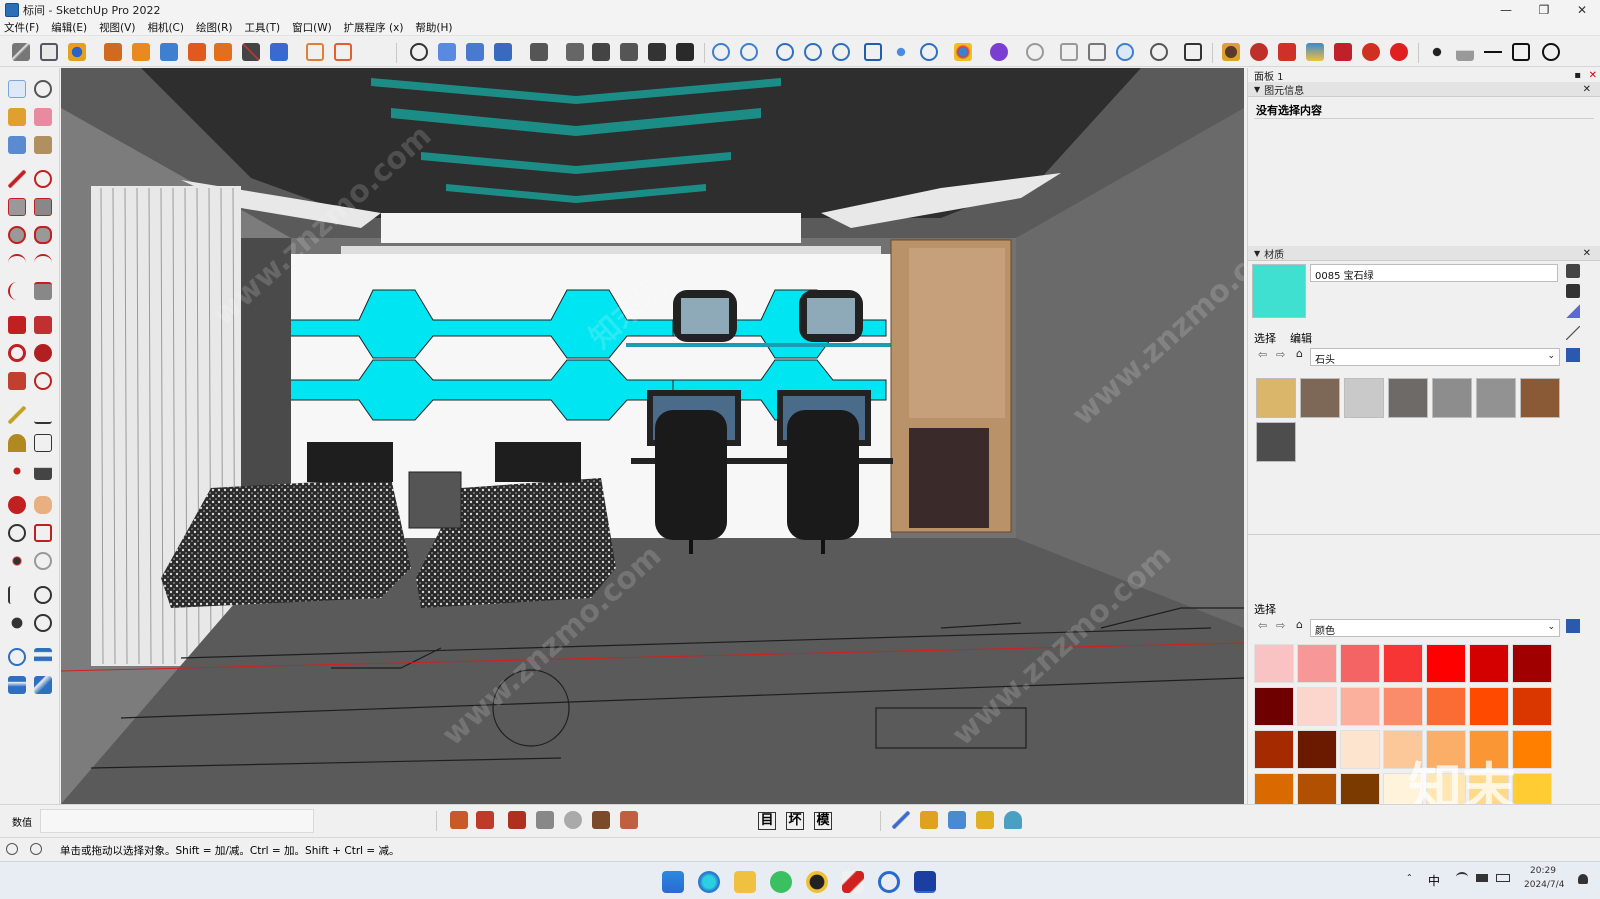 This screenshot has height=899, width=1600. I want to click on two-point-arc-icon, so click(43, 263).